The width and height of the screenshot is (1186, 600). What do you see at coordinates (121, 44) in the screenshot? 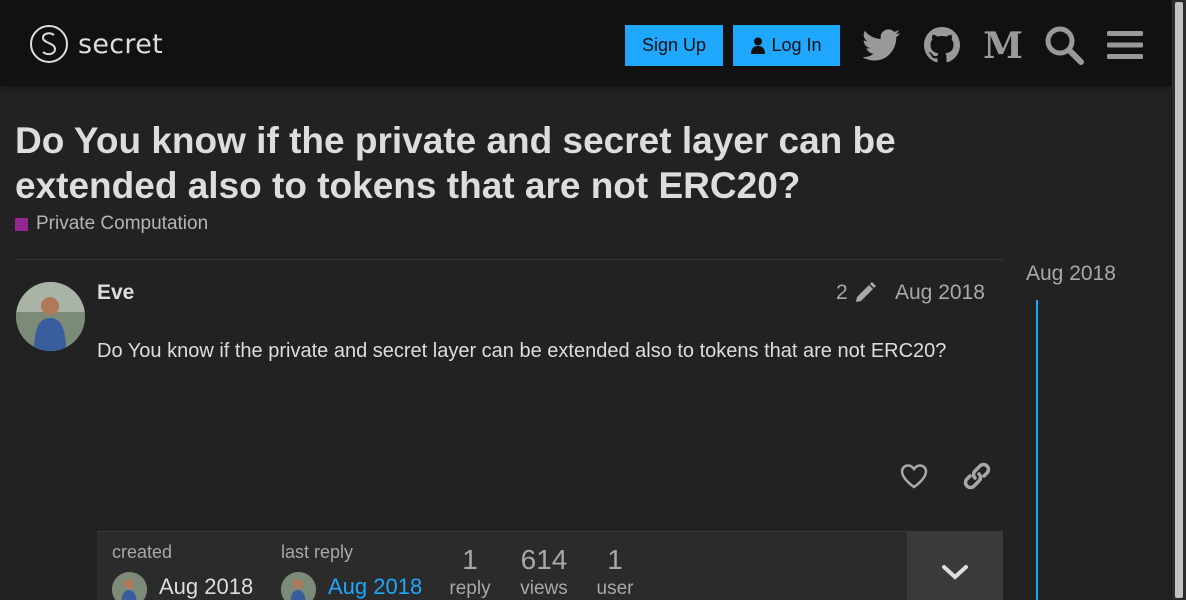
I see `logo-text: secret` at bounding box center [121, 44].